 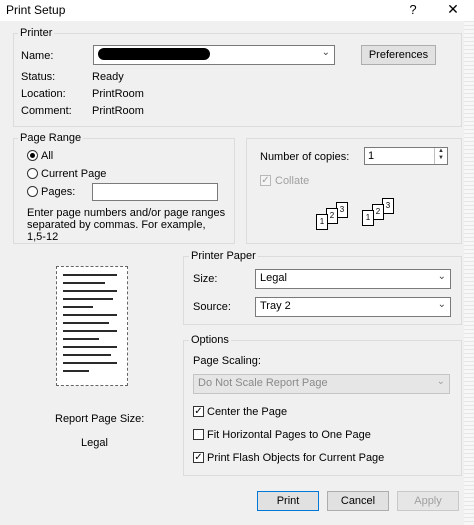 I want to click on printer-name-select: ⌄, so click(x=214, y=55).